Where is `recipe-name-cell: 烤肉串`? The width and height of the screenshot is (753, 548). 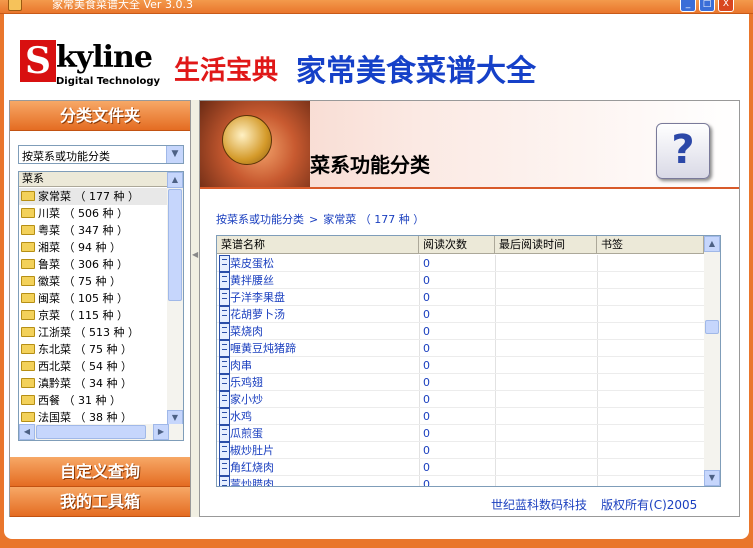
recipe-name-cell: 烤肉串 is located at coordinates (317, 365).